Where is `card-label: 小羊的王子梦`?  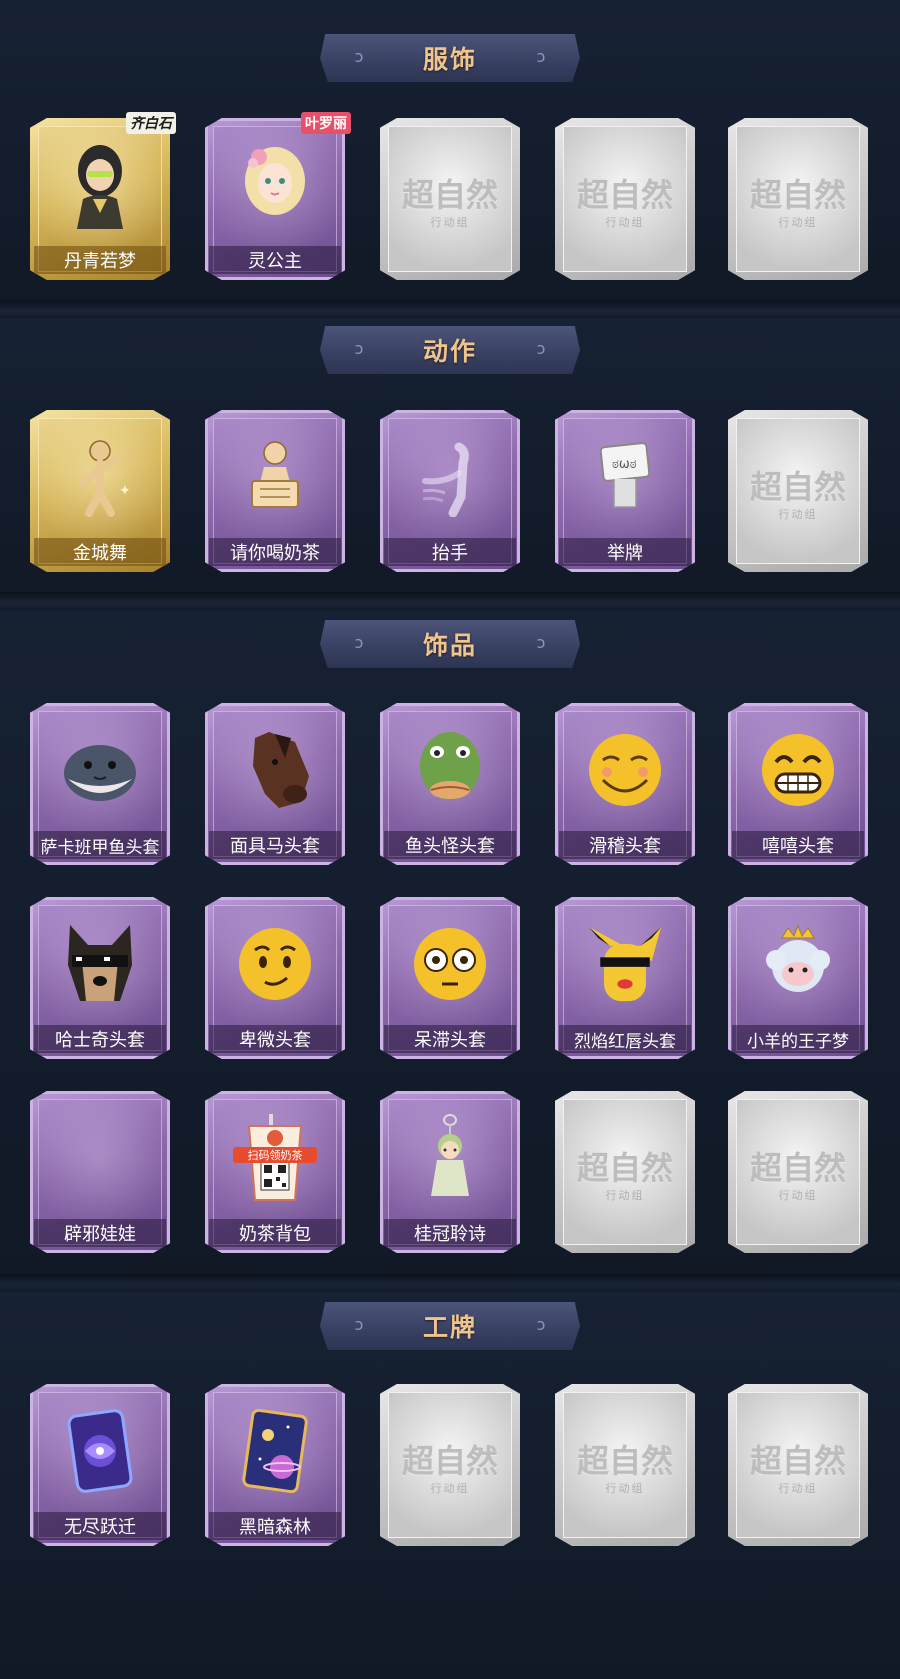
card-label: 小羊的王子梦 is located at coordinates (798, 1039).